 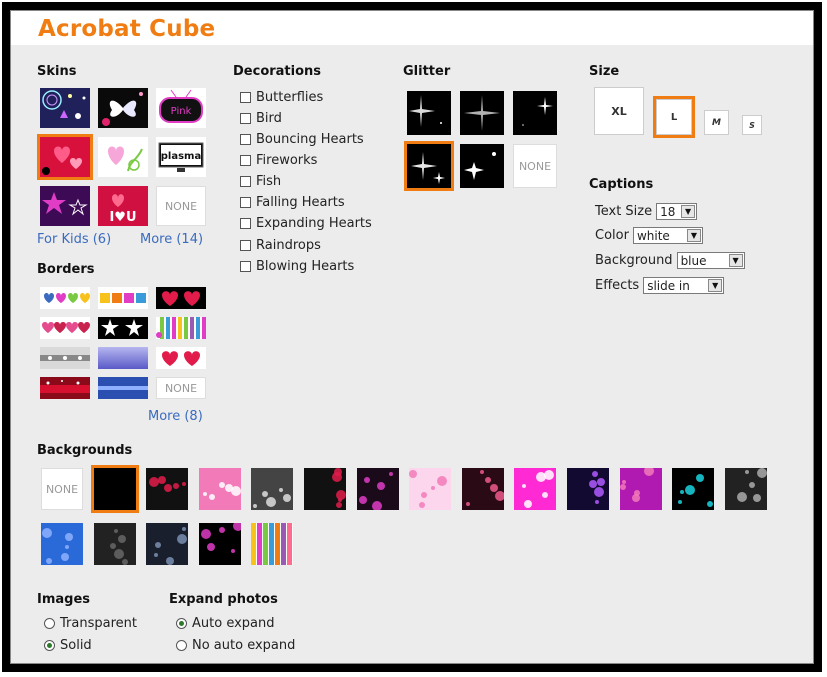 What do you see at coordinates (65, 206) in the screenshot?
I see `skin-stars` at bounding box center [65, 206].